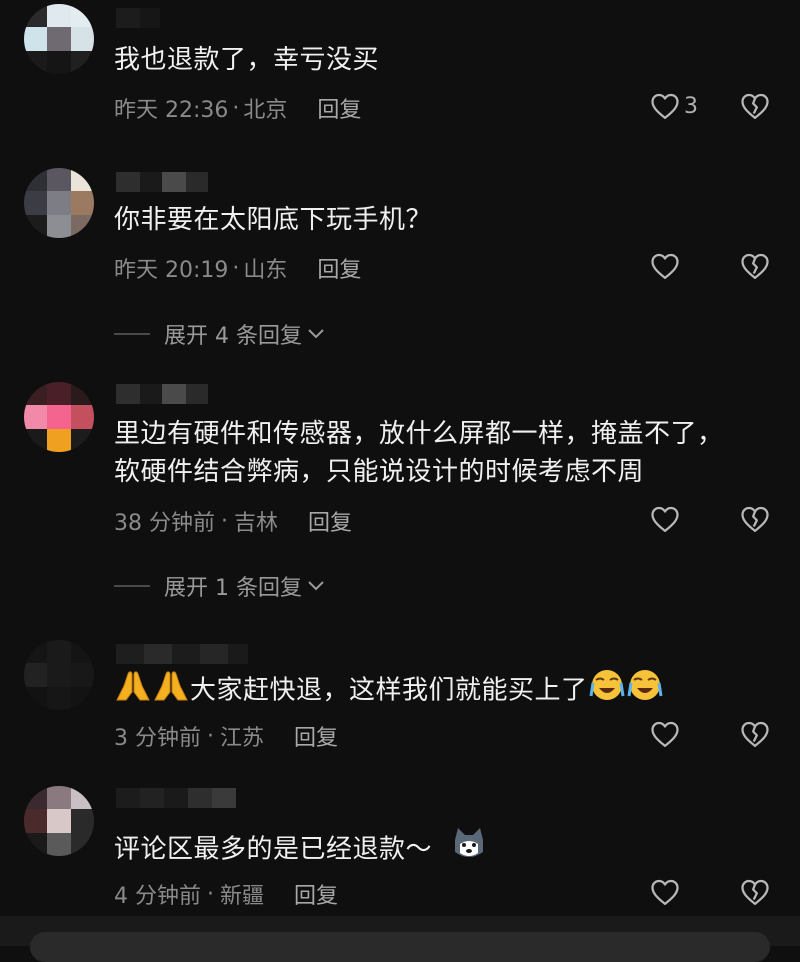 The height and width of the screenshot is (962, 800). Describe the element at coordinates (157, 896) in the screenshot. I see `comment-time: 4 分钟前` at that location.